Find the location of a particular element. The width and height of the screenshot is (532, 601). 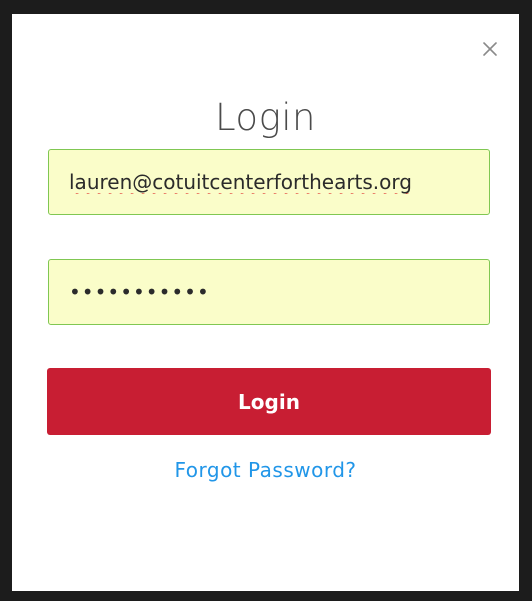

email-field is located at coordinates (269, 182).